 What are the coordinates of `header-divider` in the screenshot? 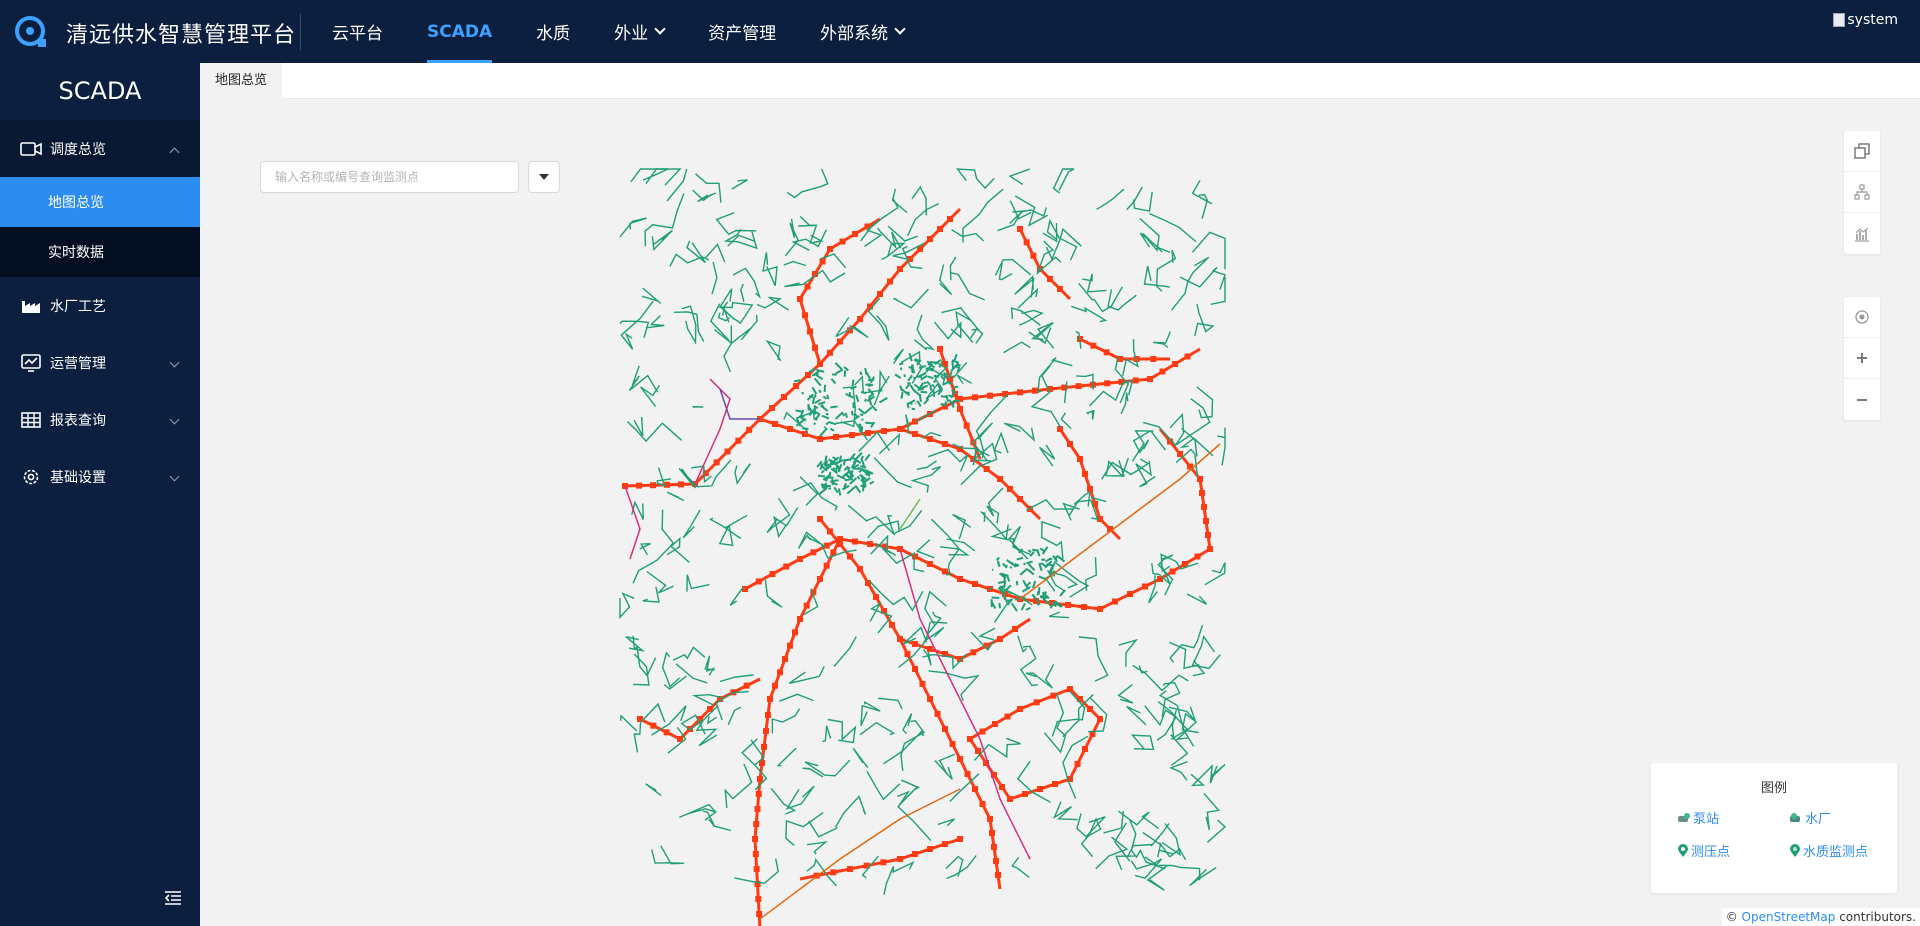 It's located at (300, 32).